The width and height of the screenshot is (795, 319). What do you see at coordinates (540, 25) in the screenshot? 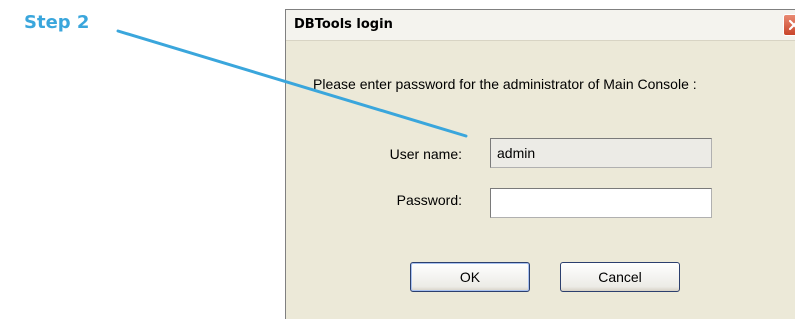
I see `dialog-titlebar: DBTools login` at bounding box center [540, 25].